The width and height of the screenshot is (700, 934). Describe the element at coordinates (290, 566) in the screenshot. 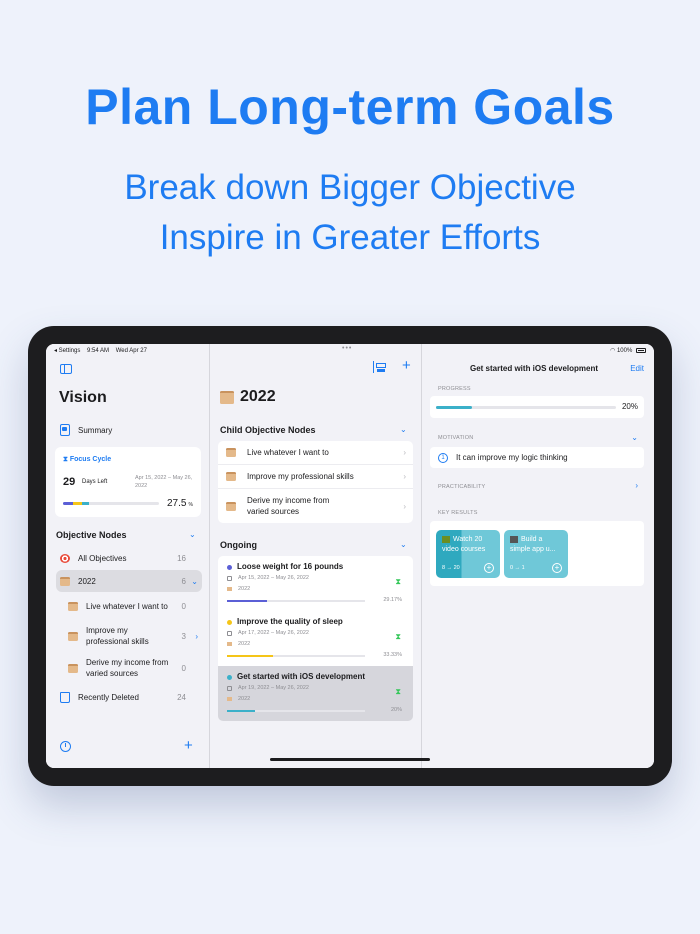

I see `goal-title: Loose weight for 16 pounds` at that location.